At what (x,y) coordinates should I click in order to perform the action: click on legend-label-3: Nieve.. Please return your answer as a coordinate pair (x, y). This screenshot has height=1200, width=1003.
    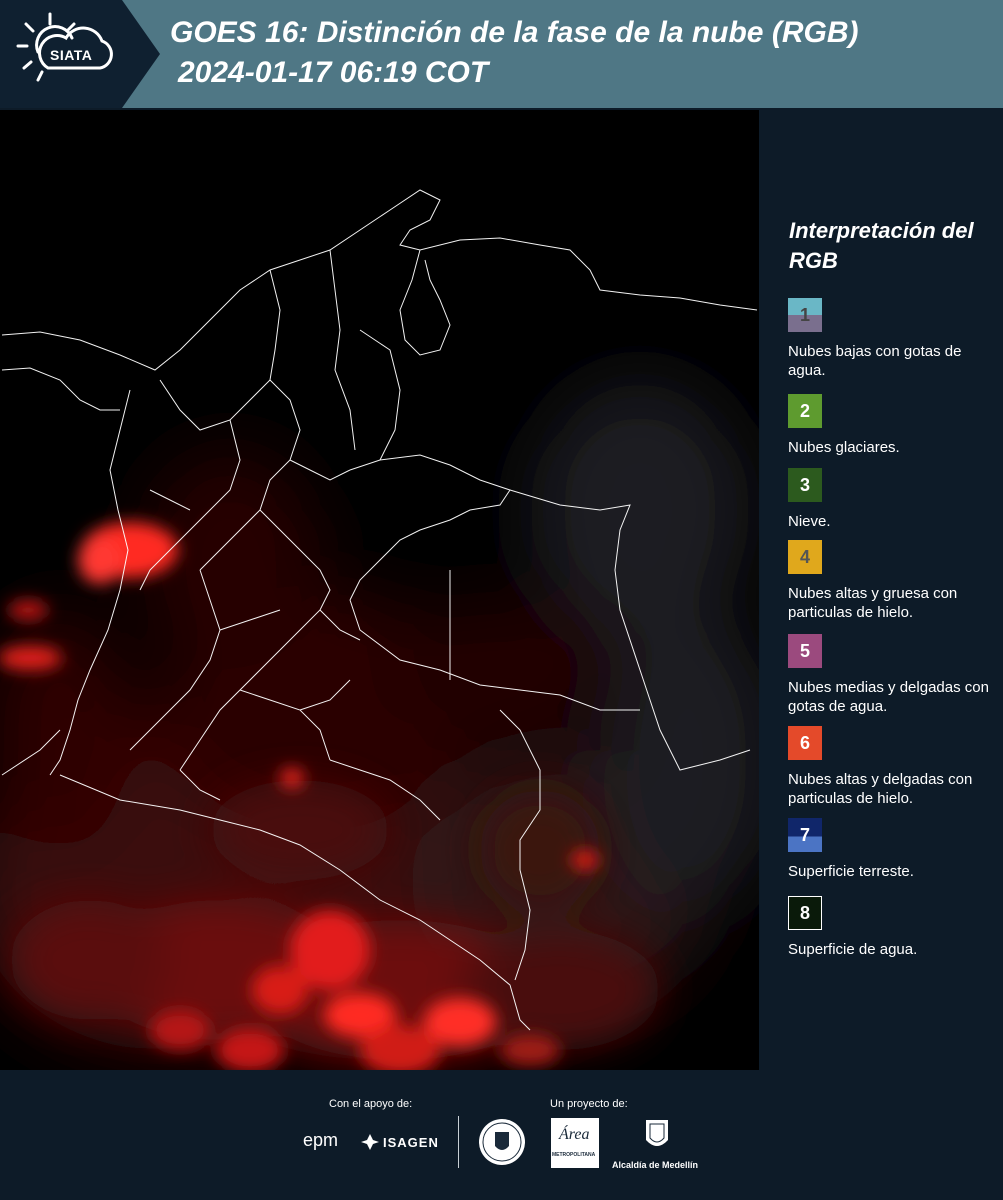
    Looking at the image, I should click on (809, 521).